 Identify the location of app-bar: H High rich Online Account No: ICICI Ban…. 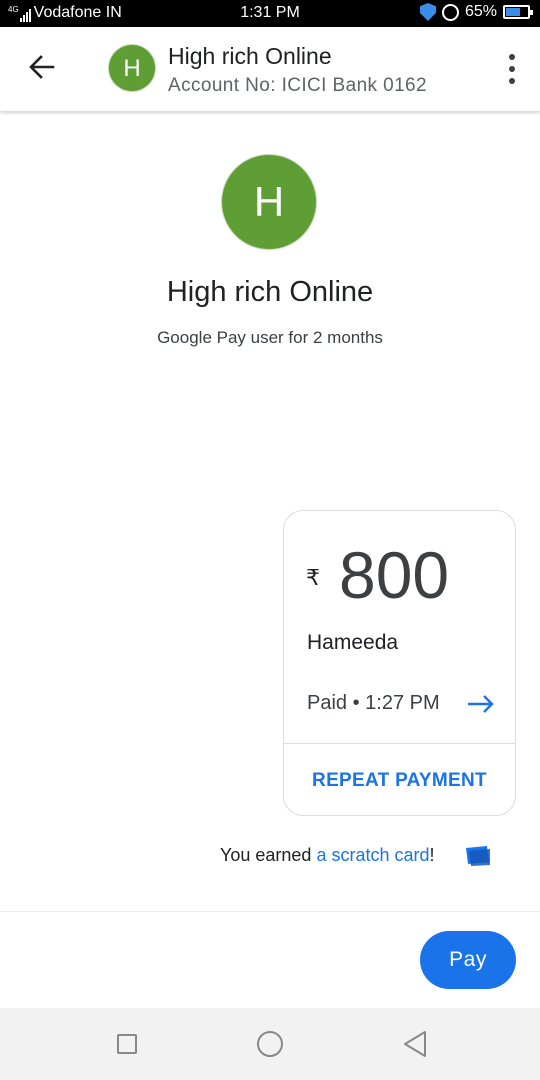
(270, 69).